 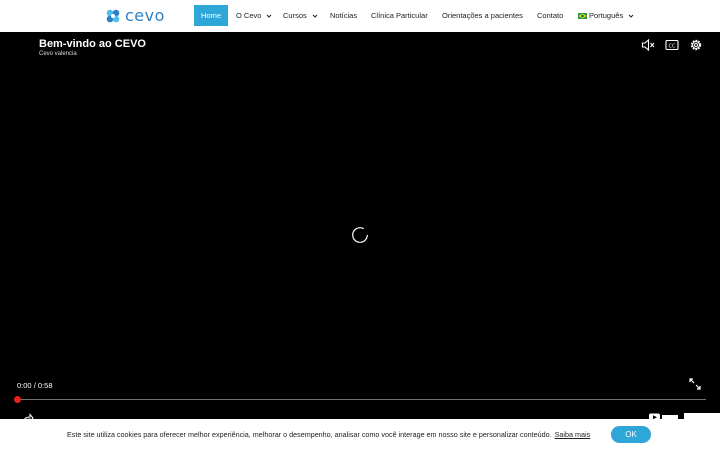 I want to click on language-selector: Português, so click(x=606, y=15).